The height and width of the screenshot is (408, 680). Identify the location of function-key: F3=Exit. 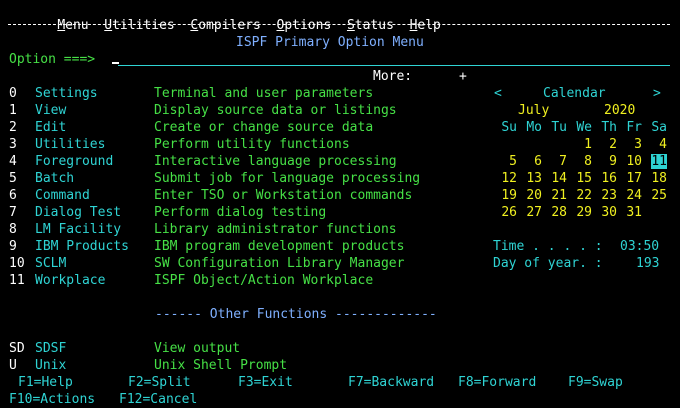
(265, 382).